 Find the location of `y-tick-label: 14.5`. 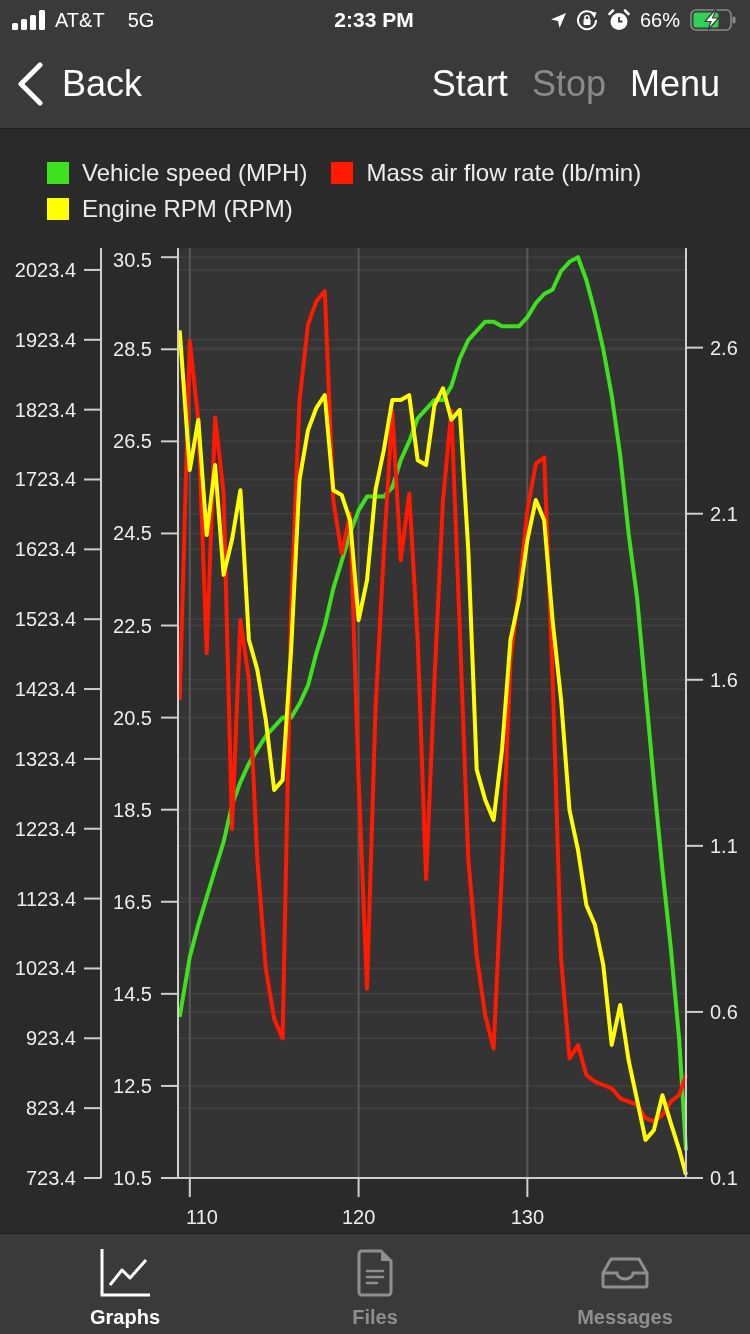

y-tick-label: 14.5 is located at coordinates (132, 993).